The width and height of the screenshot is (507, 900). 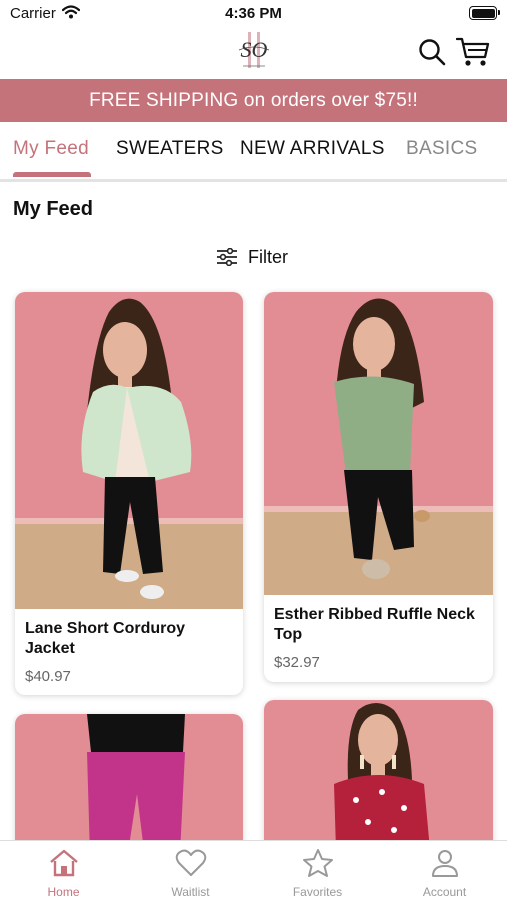 What do you see at coordinates (379, 625) in the screenshot?
I see `product-name: Esther Ribbed Ruffle Neck Top` at bounding box center [379, 625].